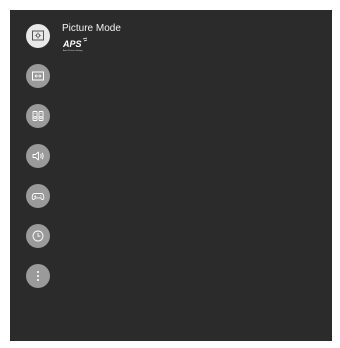 The image size is (340, 348). I want to click on sound-output-button, so click(38, 116).